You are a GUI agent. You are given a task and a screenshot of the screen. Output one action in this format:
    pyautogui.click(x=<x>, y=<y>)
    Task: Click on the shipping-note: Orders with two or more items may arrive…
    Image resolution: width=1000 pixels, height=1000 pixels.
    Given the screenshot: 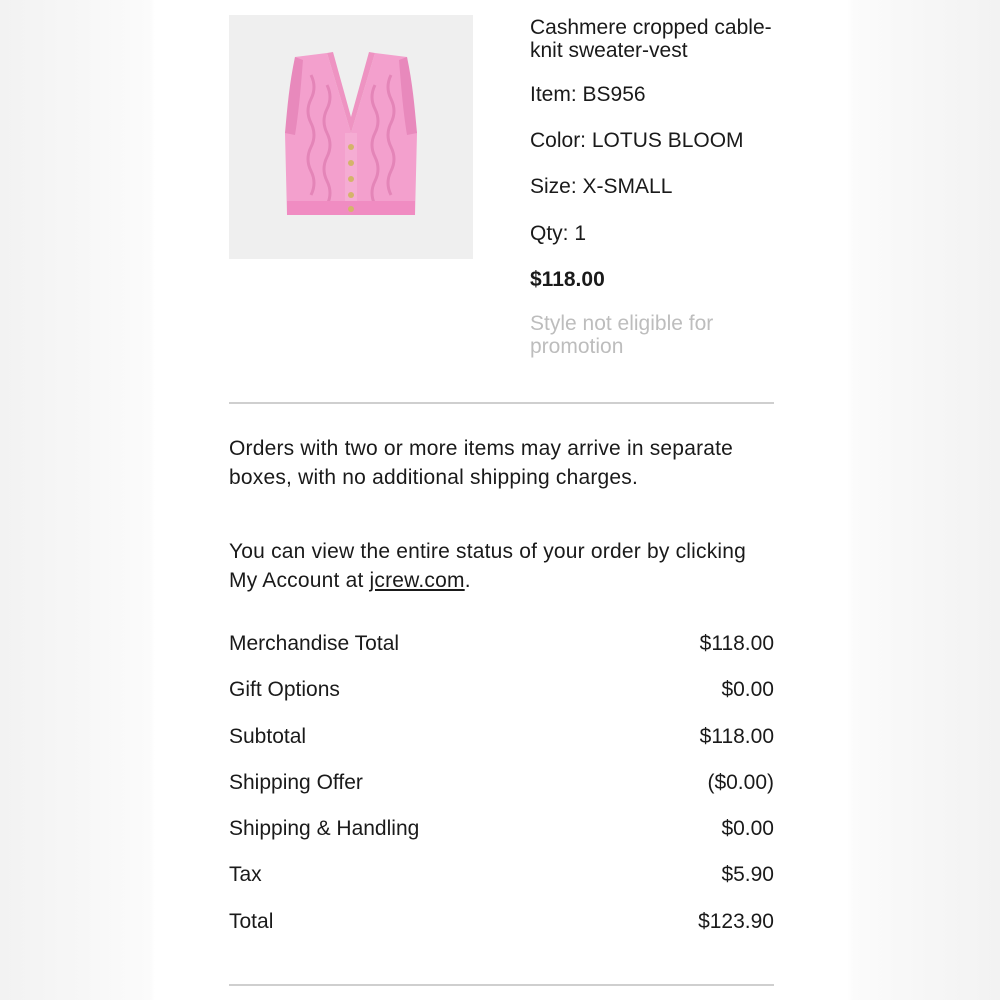 What is the action you would take?
    pyautogui.click(x=481, y=463)
    